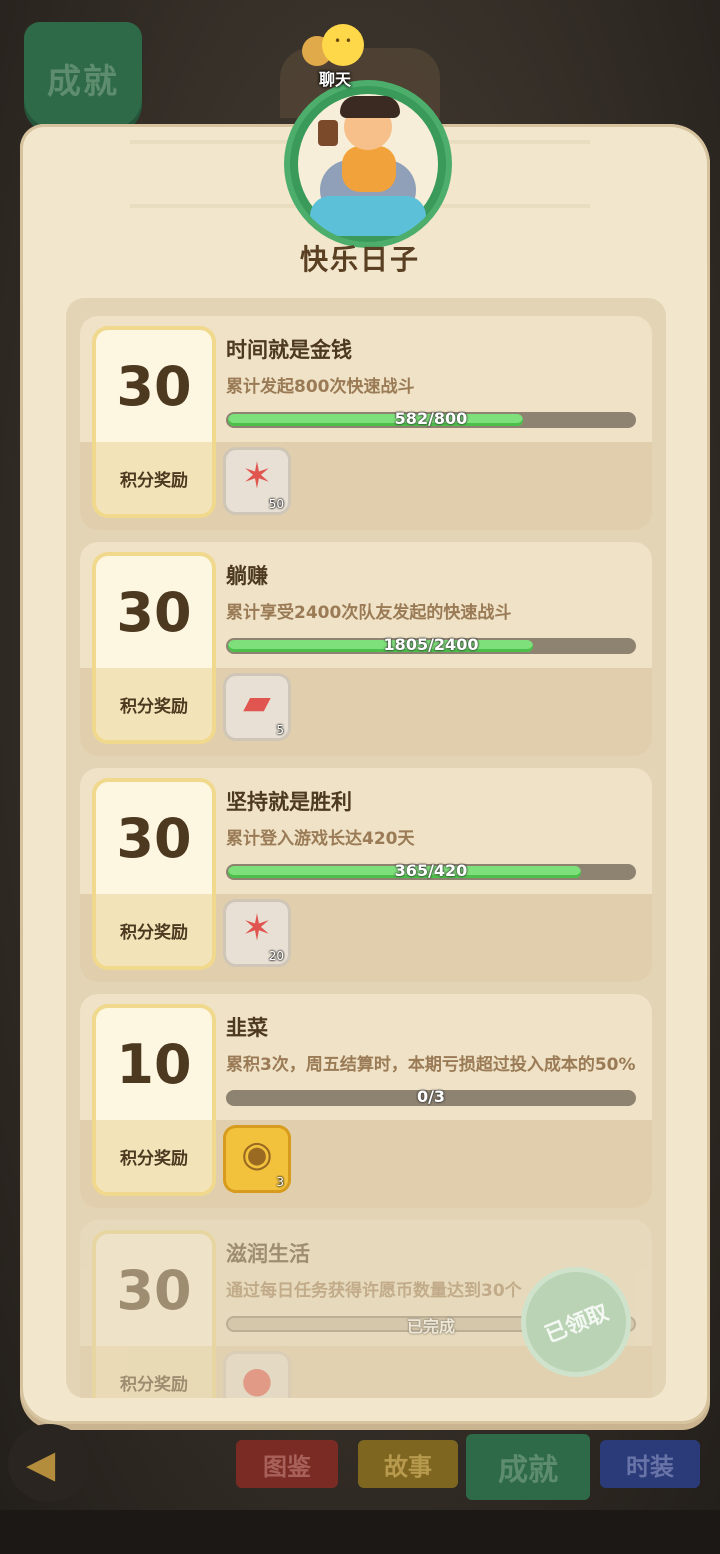 Image resolution: width=720 pixels, height=1554 pixels. Describe the element at coordinates (257, 1154) in the screenshot. I see `treasure-icon: ◉` at that location.